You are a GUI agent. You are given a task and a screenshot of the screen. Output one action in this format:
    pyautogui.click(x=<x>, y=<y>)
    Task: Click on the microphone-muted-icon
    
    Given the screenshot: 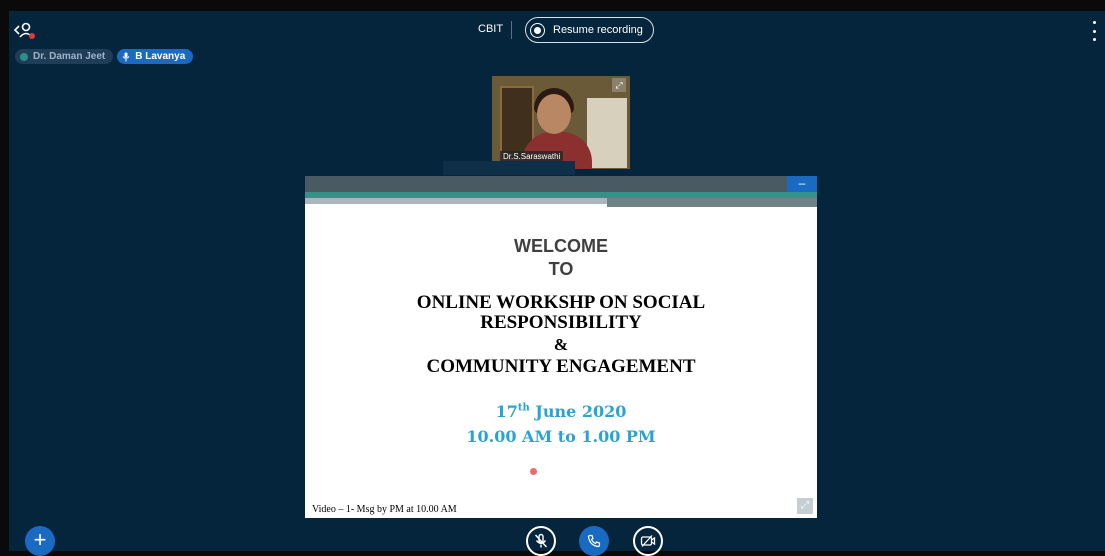 What is the action you would take?
    pyautogui.click(x=541, y=540)
    